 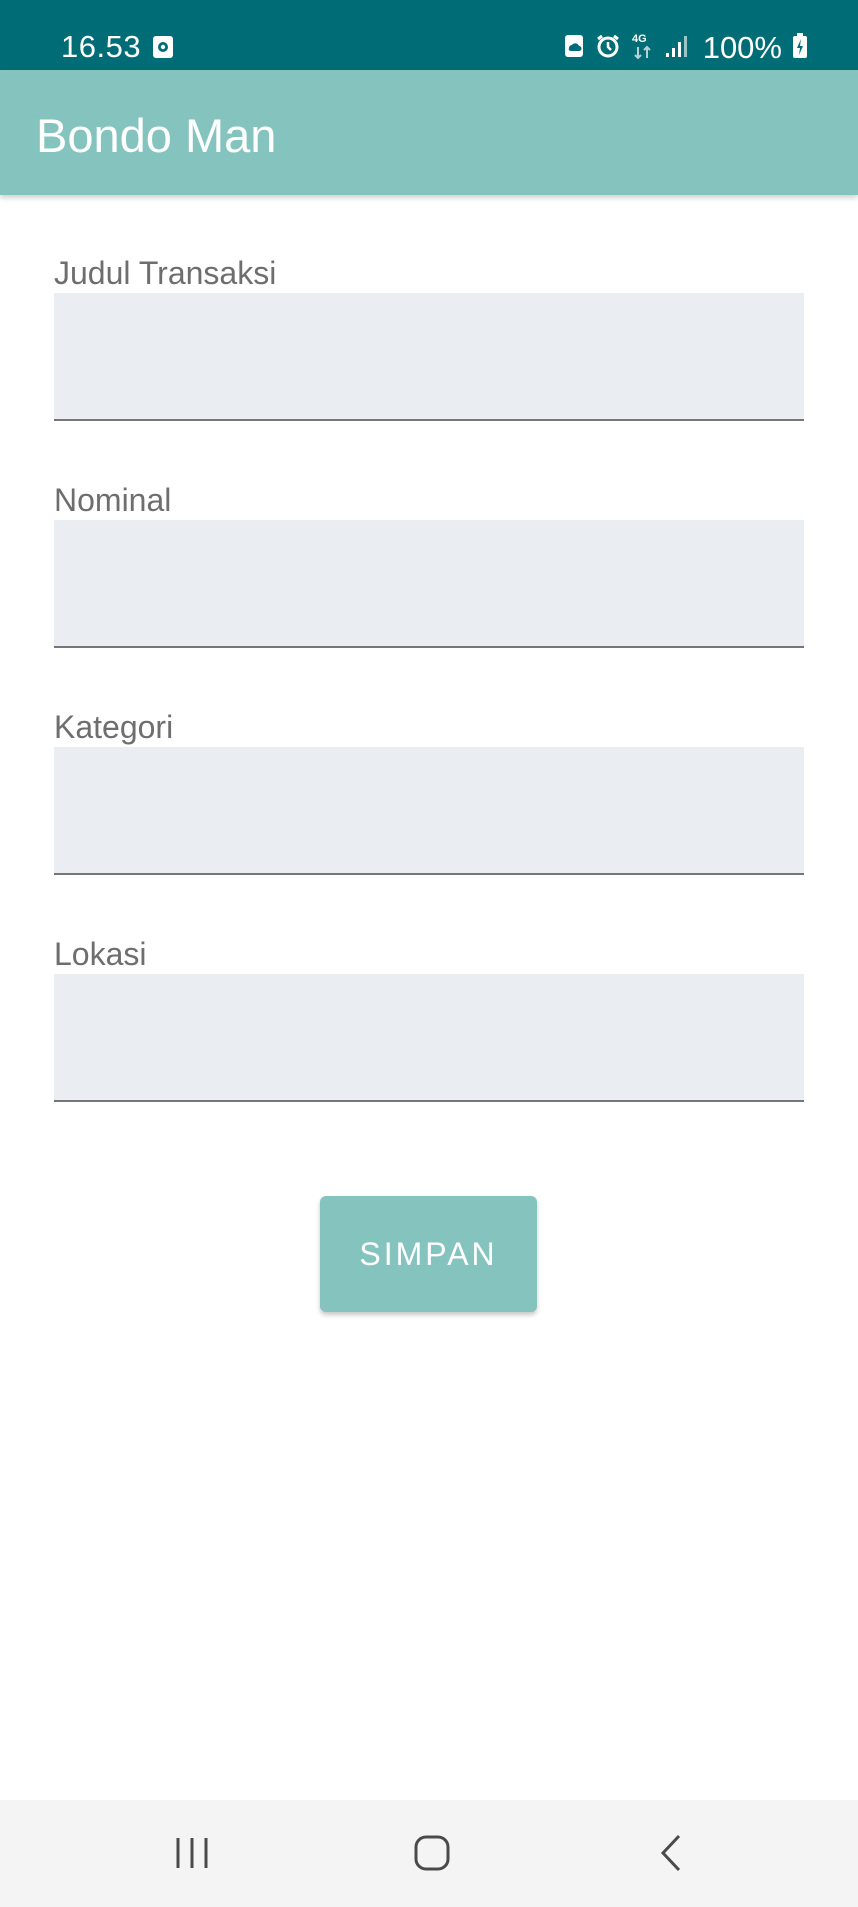 What do you see at coordinates (643, 48) in the screenshot?
I see `network-4g-icon: 4G` at bounding box center [643, 48].